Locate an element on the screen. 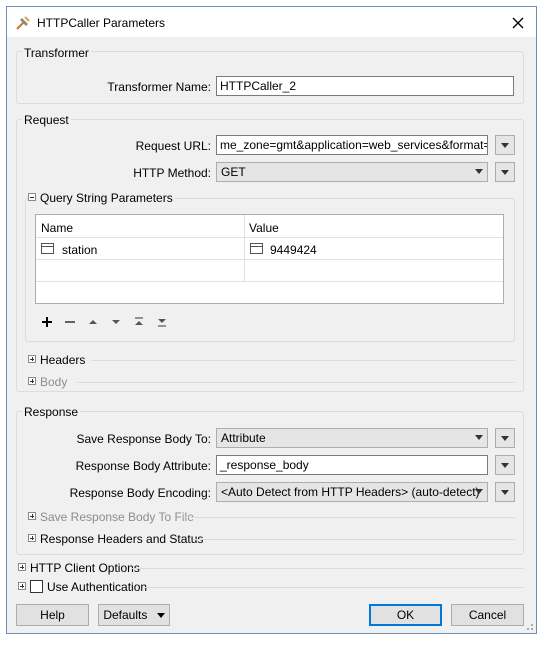 The height and width of the screenshot is (646, 544). collapse-query-params-icon is located at coordinates (32, 197).